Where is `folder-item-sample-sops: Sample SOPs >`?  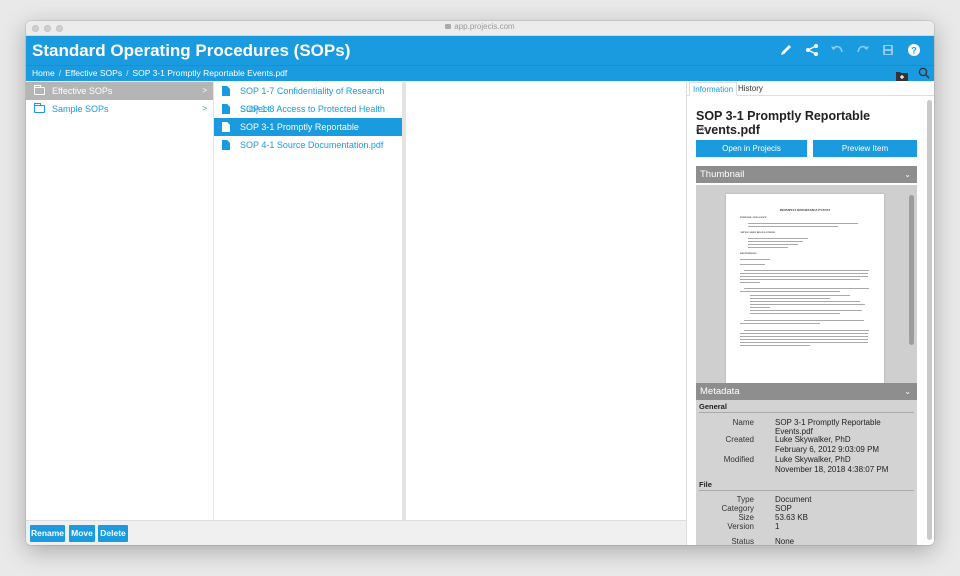
folder-item-sample-sops: Sample SOPs > is located at coordinates (119, 109).